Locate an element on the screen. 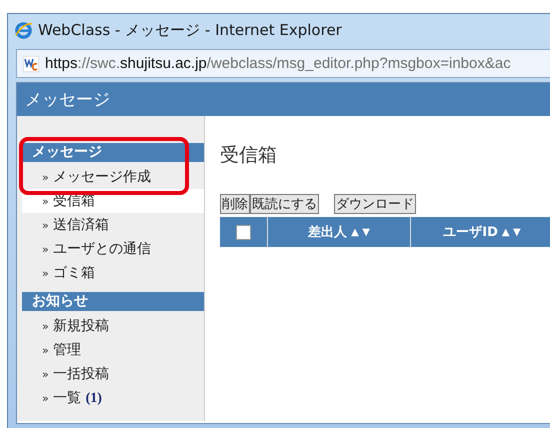 This screenshot has height=428, width=550. address-bar: https://swc.shujitsu.ac.jp/webclass/msg_editor.php?msgbox=inbox&ac is located at coordinates (283, 63).